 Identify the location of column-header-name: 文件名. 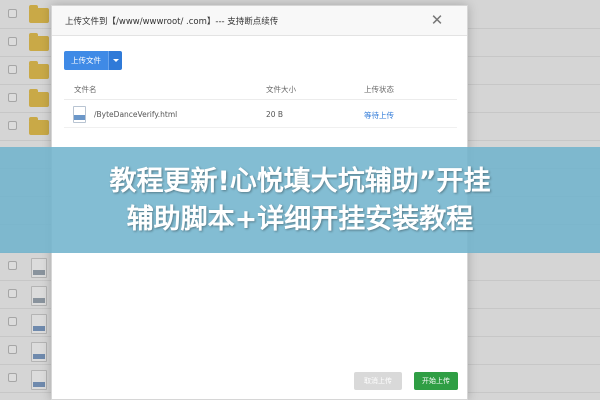
(85, 89).